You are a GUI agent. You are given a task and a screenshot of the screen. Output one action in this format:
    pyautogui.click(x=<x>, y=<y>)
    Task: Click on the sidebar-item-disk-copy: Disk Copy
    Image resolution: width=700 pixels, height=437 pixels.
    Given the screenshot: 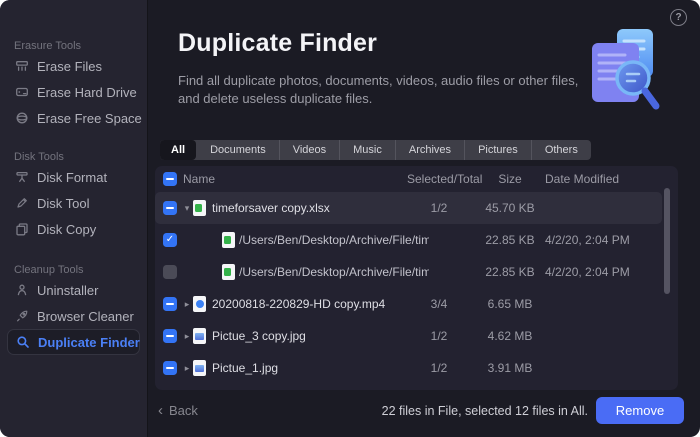 What is the action you would take?
    pyautogui.click(x=73, y=229)
    